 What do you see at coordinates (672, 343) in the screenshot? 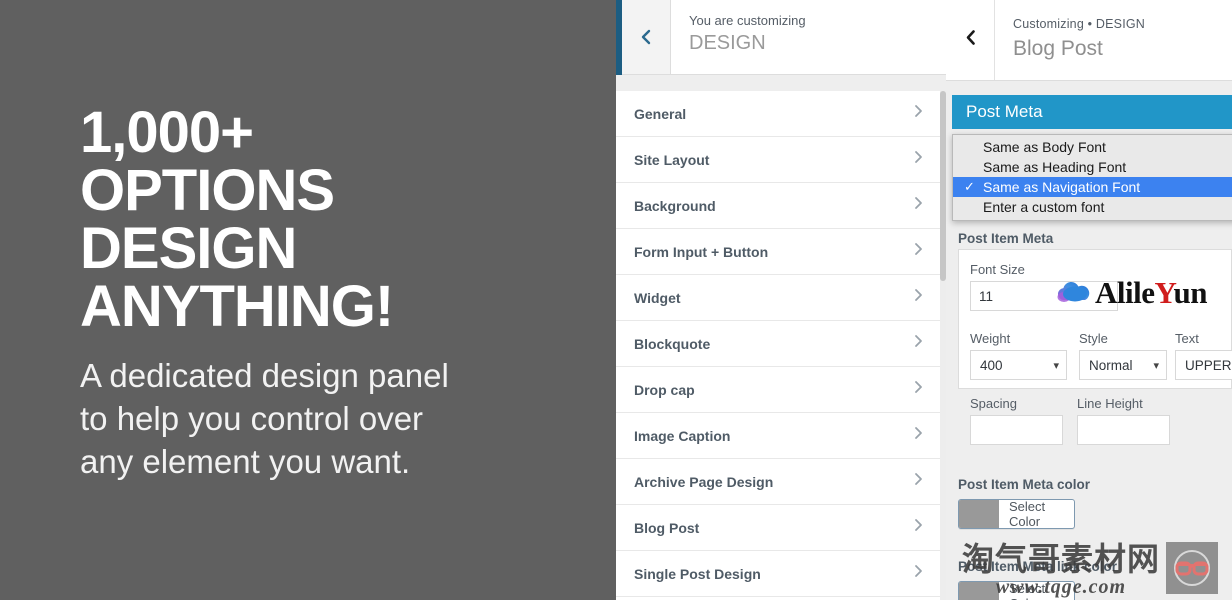
I see `customizer-item-label: Blockquote` at bounding box center [672, 343].